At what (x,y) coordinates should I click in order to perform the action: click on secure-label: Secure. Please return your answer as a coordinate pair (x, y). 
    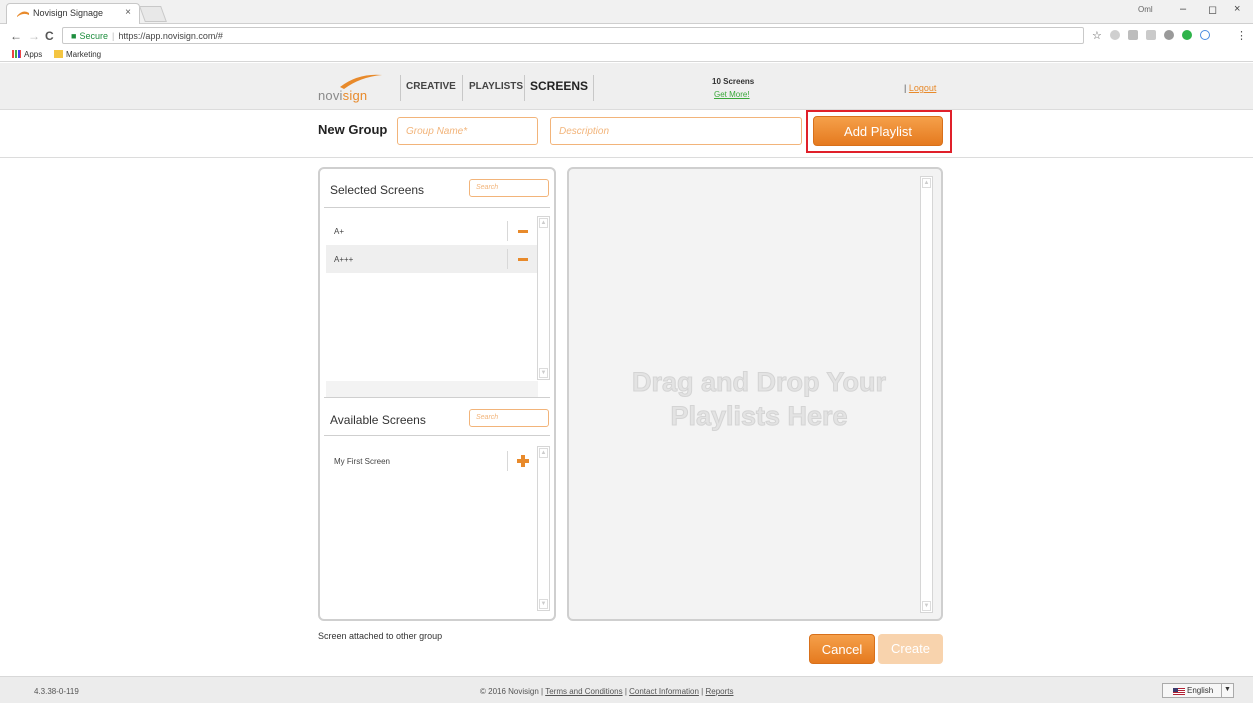
    Looking at the image, I should click on (93, 36).